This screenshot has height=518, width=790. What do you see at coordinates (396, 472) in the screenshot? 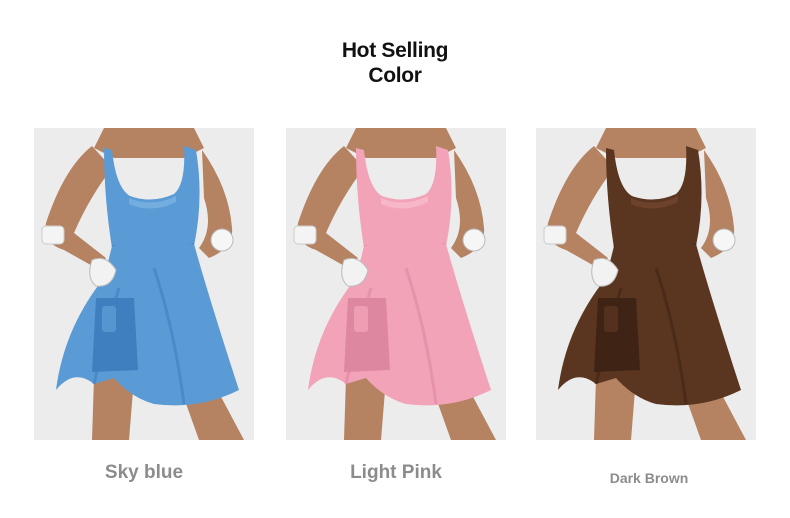
I see `color-label-light-pink: Light Pink` at bounding box center [396, 472].